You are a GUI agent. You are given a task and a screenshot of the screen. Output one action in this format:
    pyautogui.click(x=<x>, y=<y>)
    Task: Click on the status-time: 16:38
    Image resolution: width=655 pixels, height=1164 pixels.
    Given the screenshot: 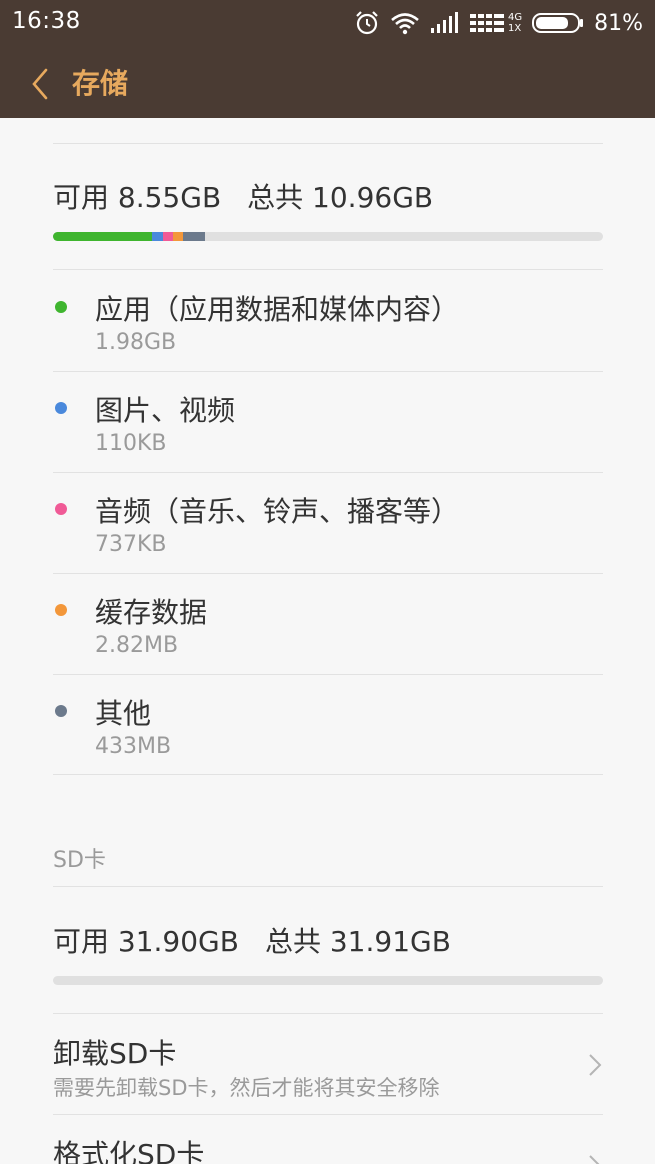 What is the action you would take?
    pyautogui.click(x=46, y=21)
    